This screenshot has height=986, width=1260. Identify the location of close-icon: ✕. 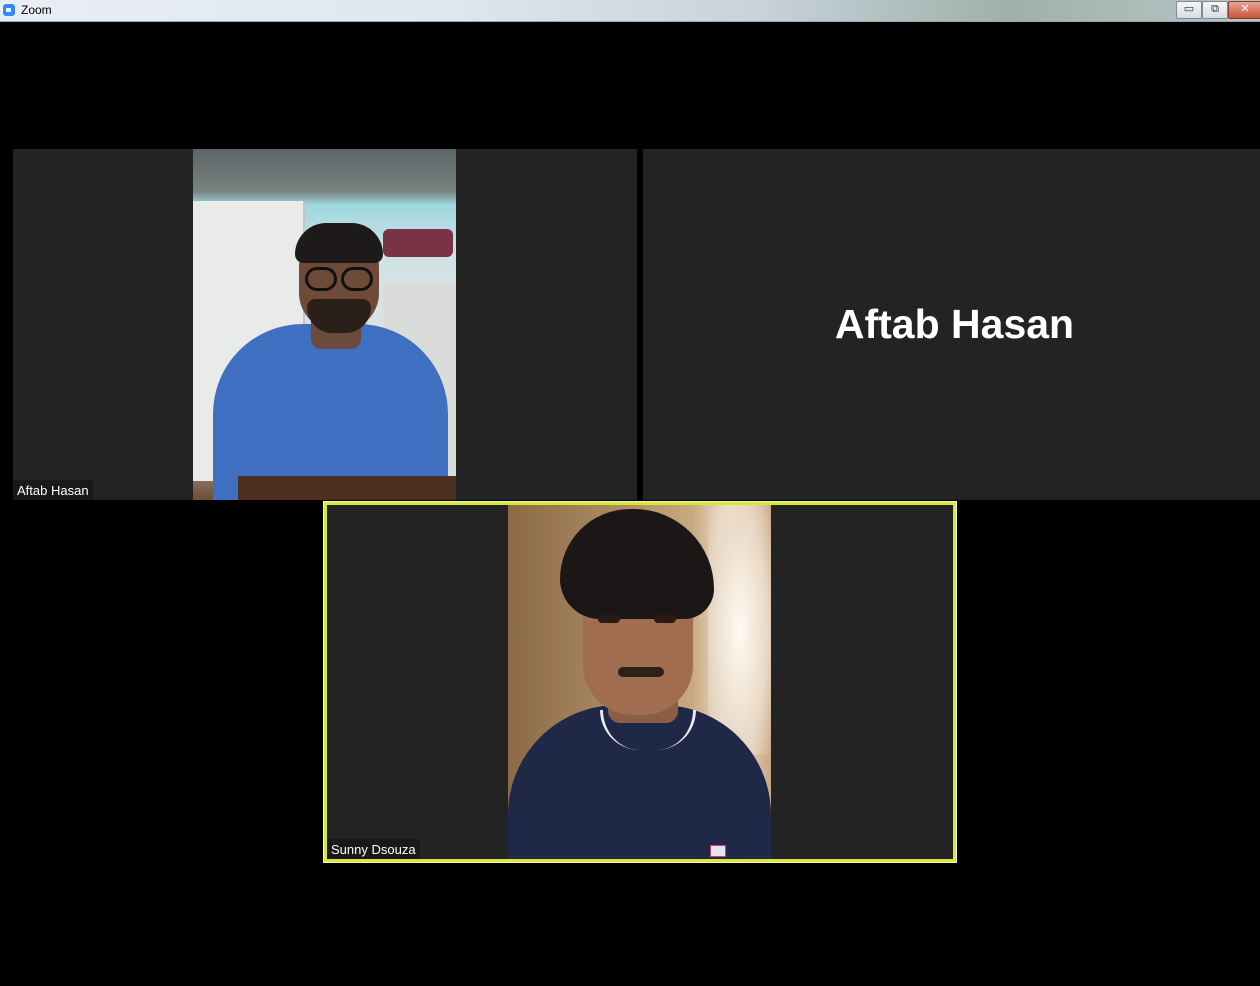
(1245, 9).